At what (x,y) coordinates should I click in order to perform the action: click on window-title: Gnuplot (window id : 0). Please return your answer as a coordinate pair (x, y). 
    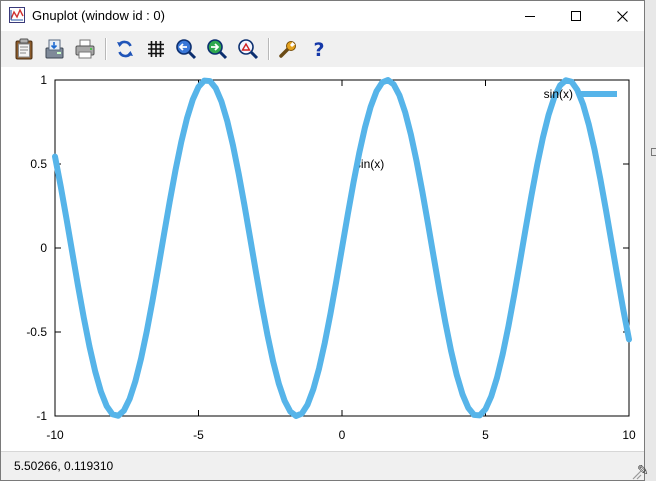
    Looking at the image, I should click on (98, 15).